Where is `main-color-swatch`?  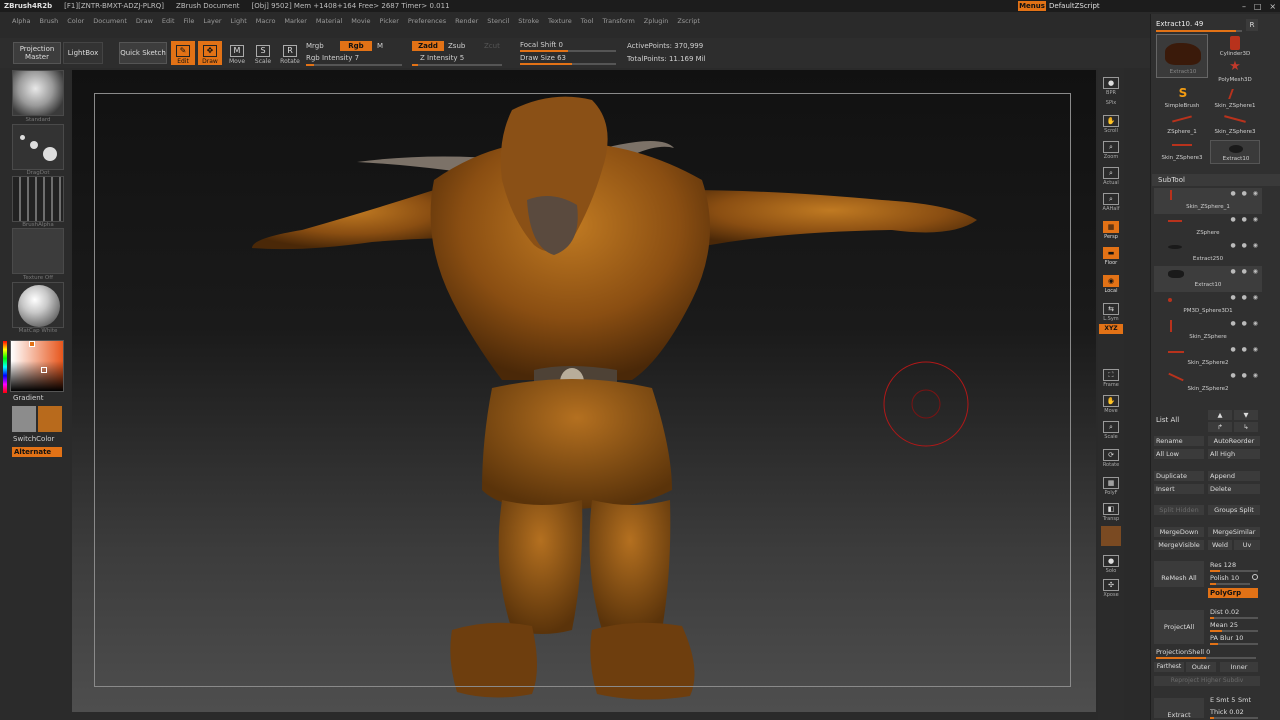
main-color-swatch is located at coordinates (50, 419).